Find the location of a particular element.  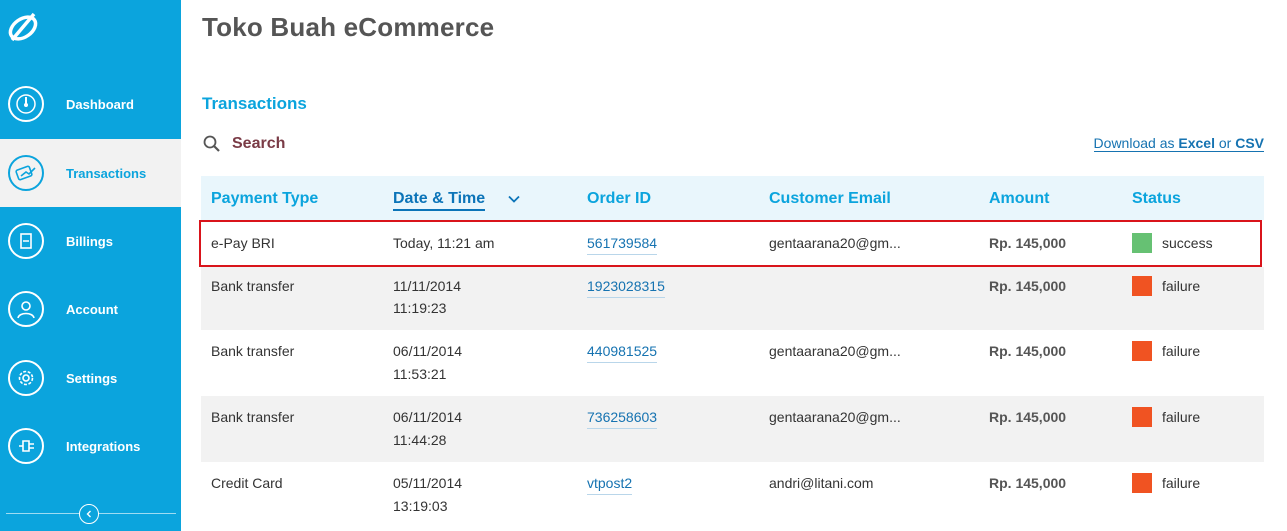

download-links: Download as Excel or CSV is located at coordinates (1178, 143).